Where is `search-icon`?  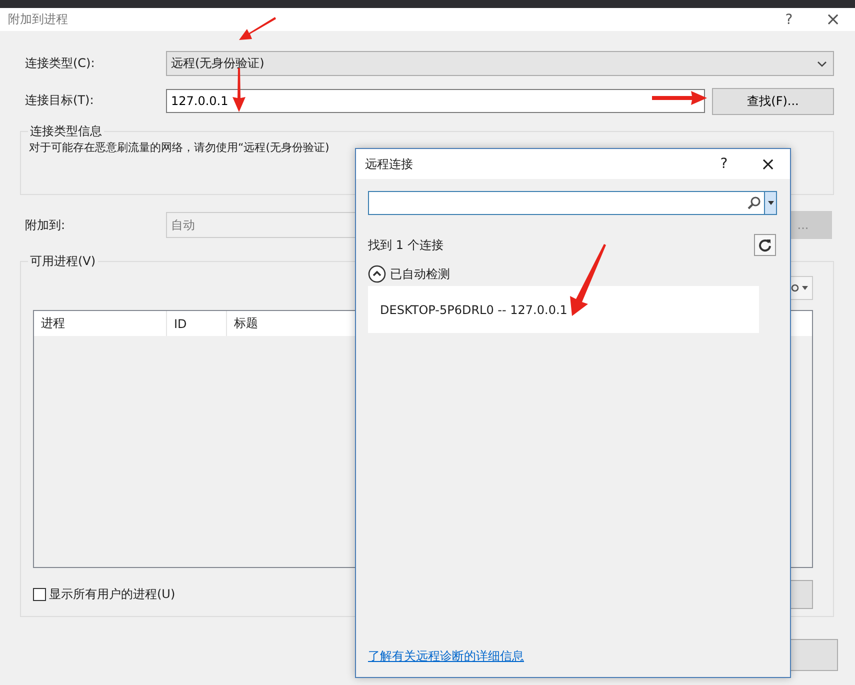 search-icon is located at coordinates (754, 203).